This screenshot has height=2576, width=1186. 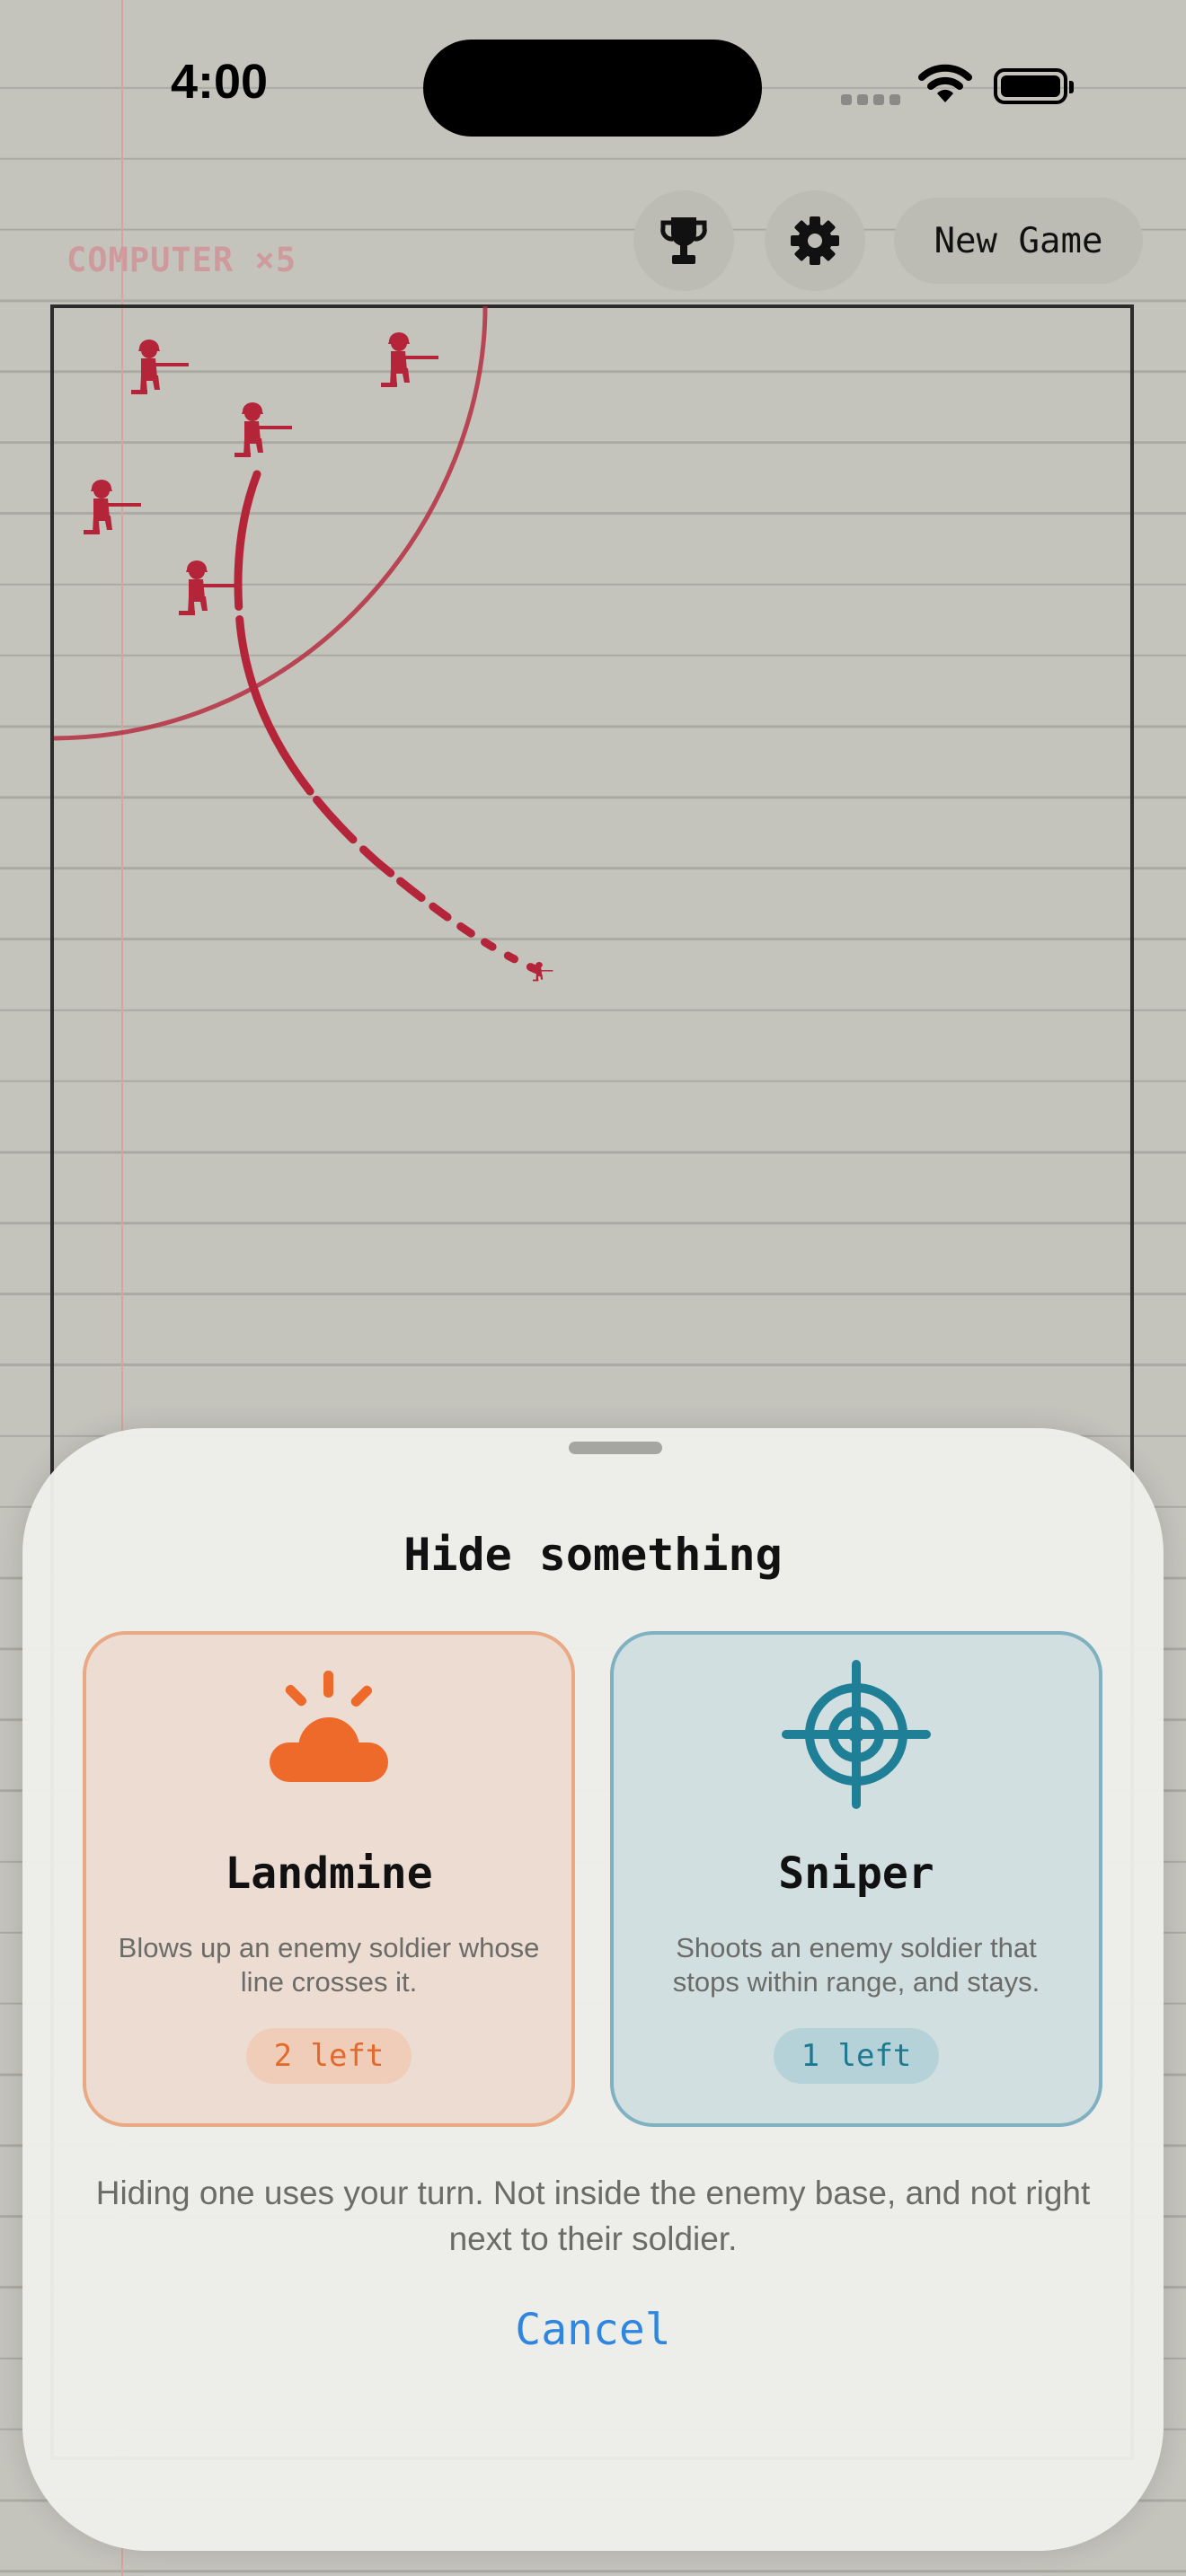 What do you see at coordinates (388, 722) in the screenshot?
I see `movement-path` at bounding box center [388, 722].